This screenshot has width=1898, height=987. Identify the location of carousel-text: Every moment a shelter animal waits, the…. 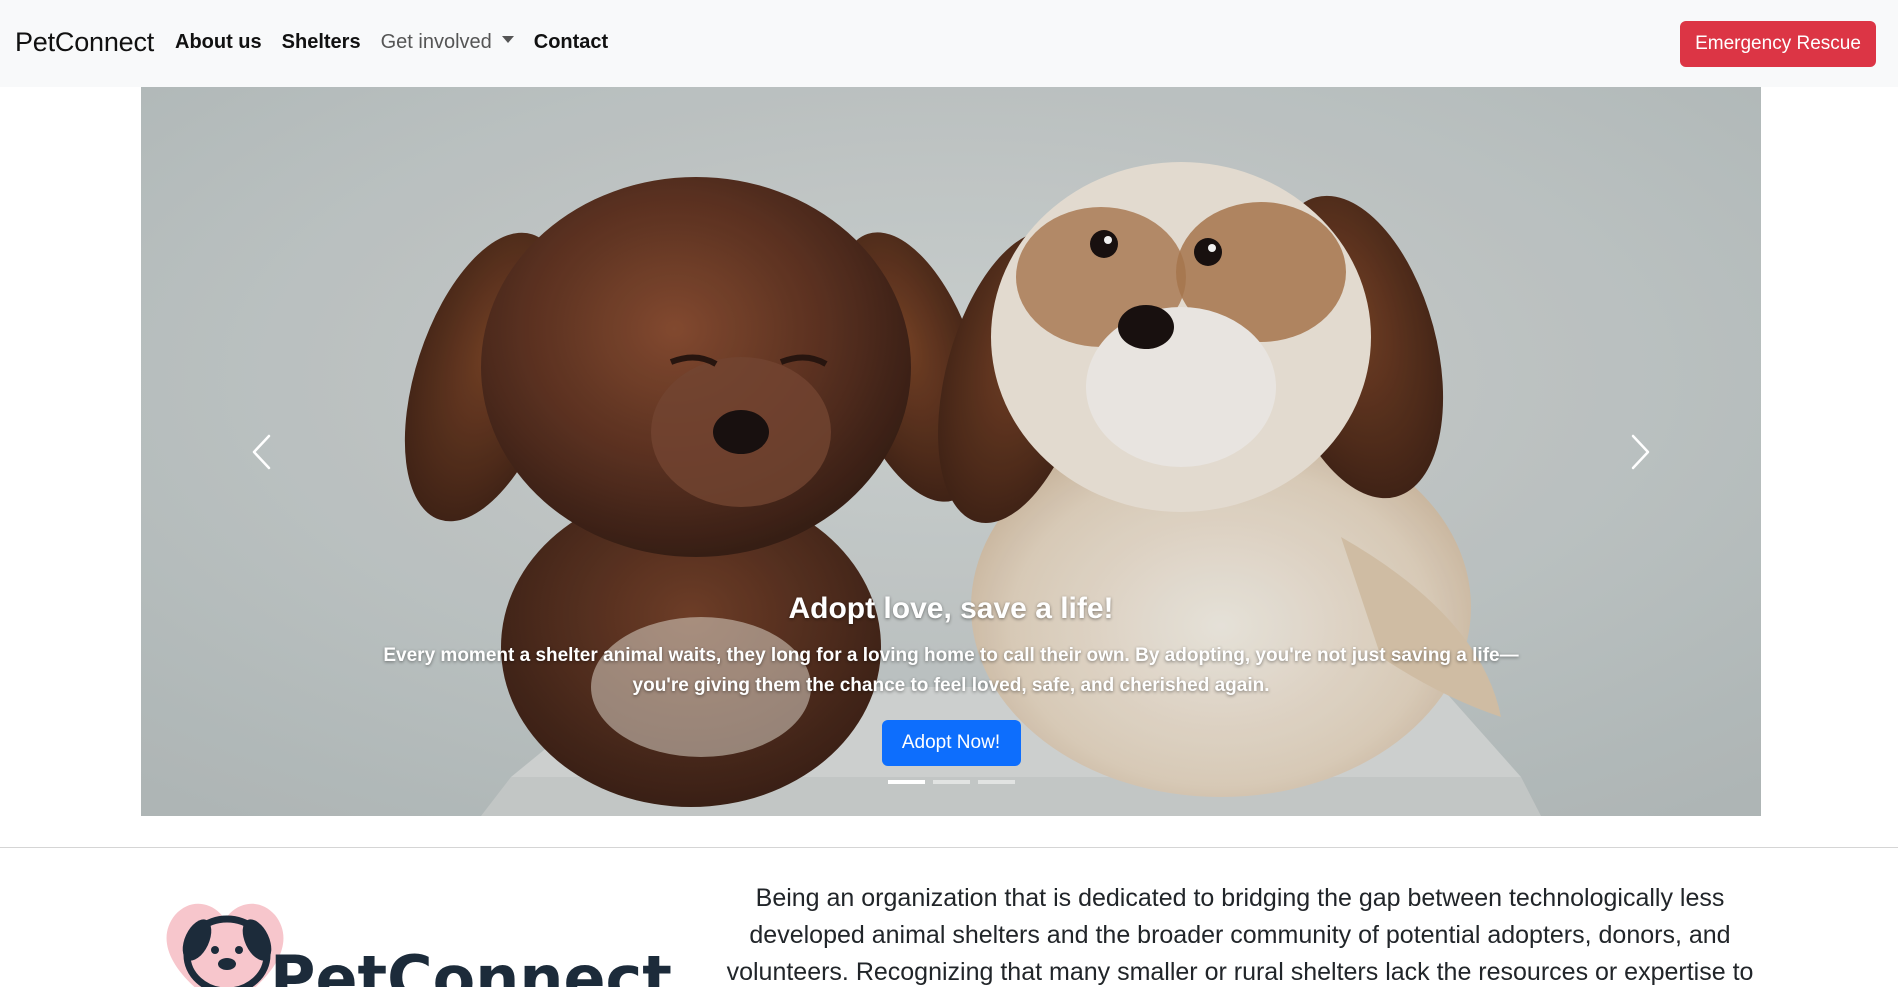
(951, 670).